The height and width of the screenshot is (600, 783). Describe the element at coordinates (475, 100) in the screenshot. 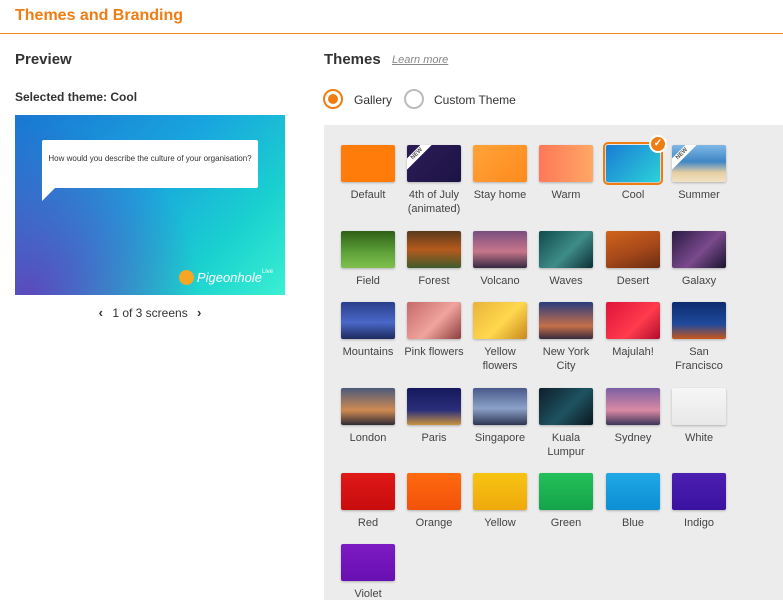

I see `custom-theme-radio-label: Custom Theme` at that location.